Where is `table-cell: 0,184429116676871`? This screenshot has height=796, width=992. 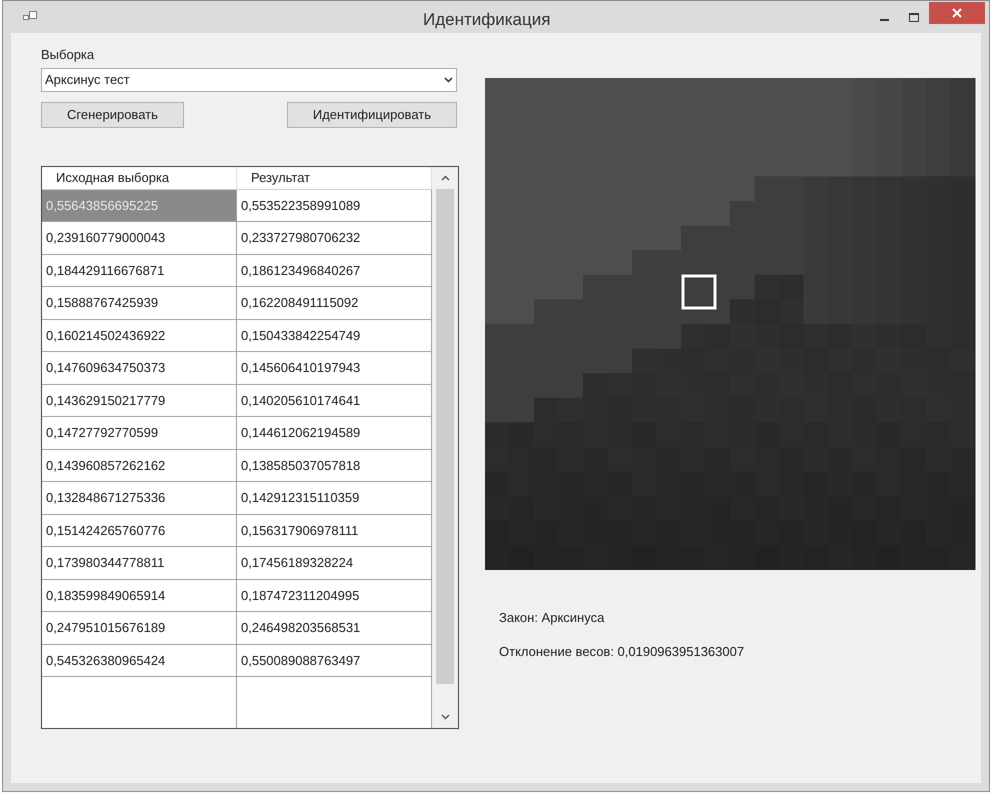
table-cell: 0,184429116676871 is located at coordinates (139, 270).